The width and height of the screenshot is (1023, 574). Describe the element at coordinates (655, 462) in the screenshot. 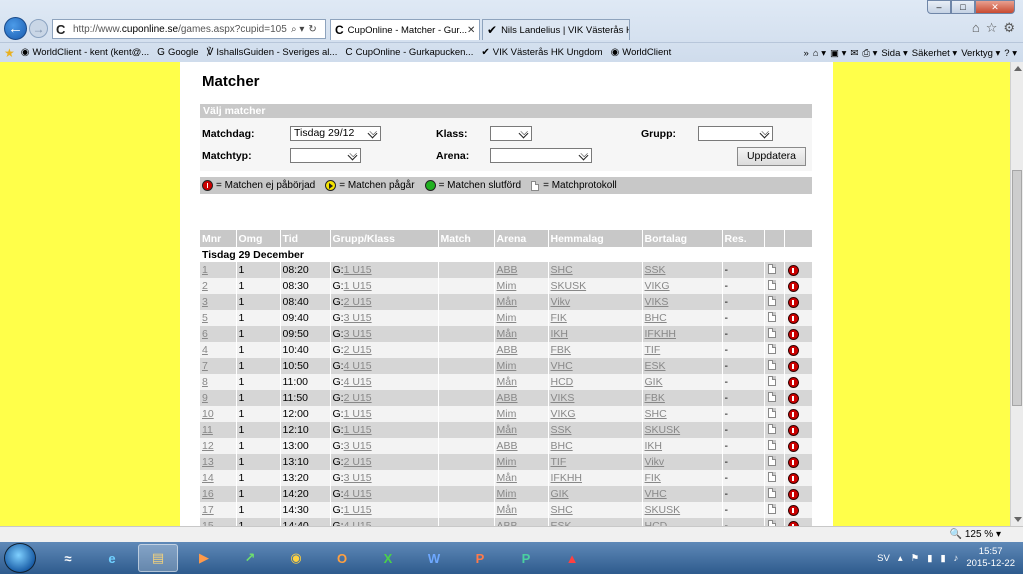

I see `away-team-link: Vikv` at that location.